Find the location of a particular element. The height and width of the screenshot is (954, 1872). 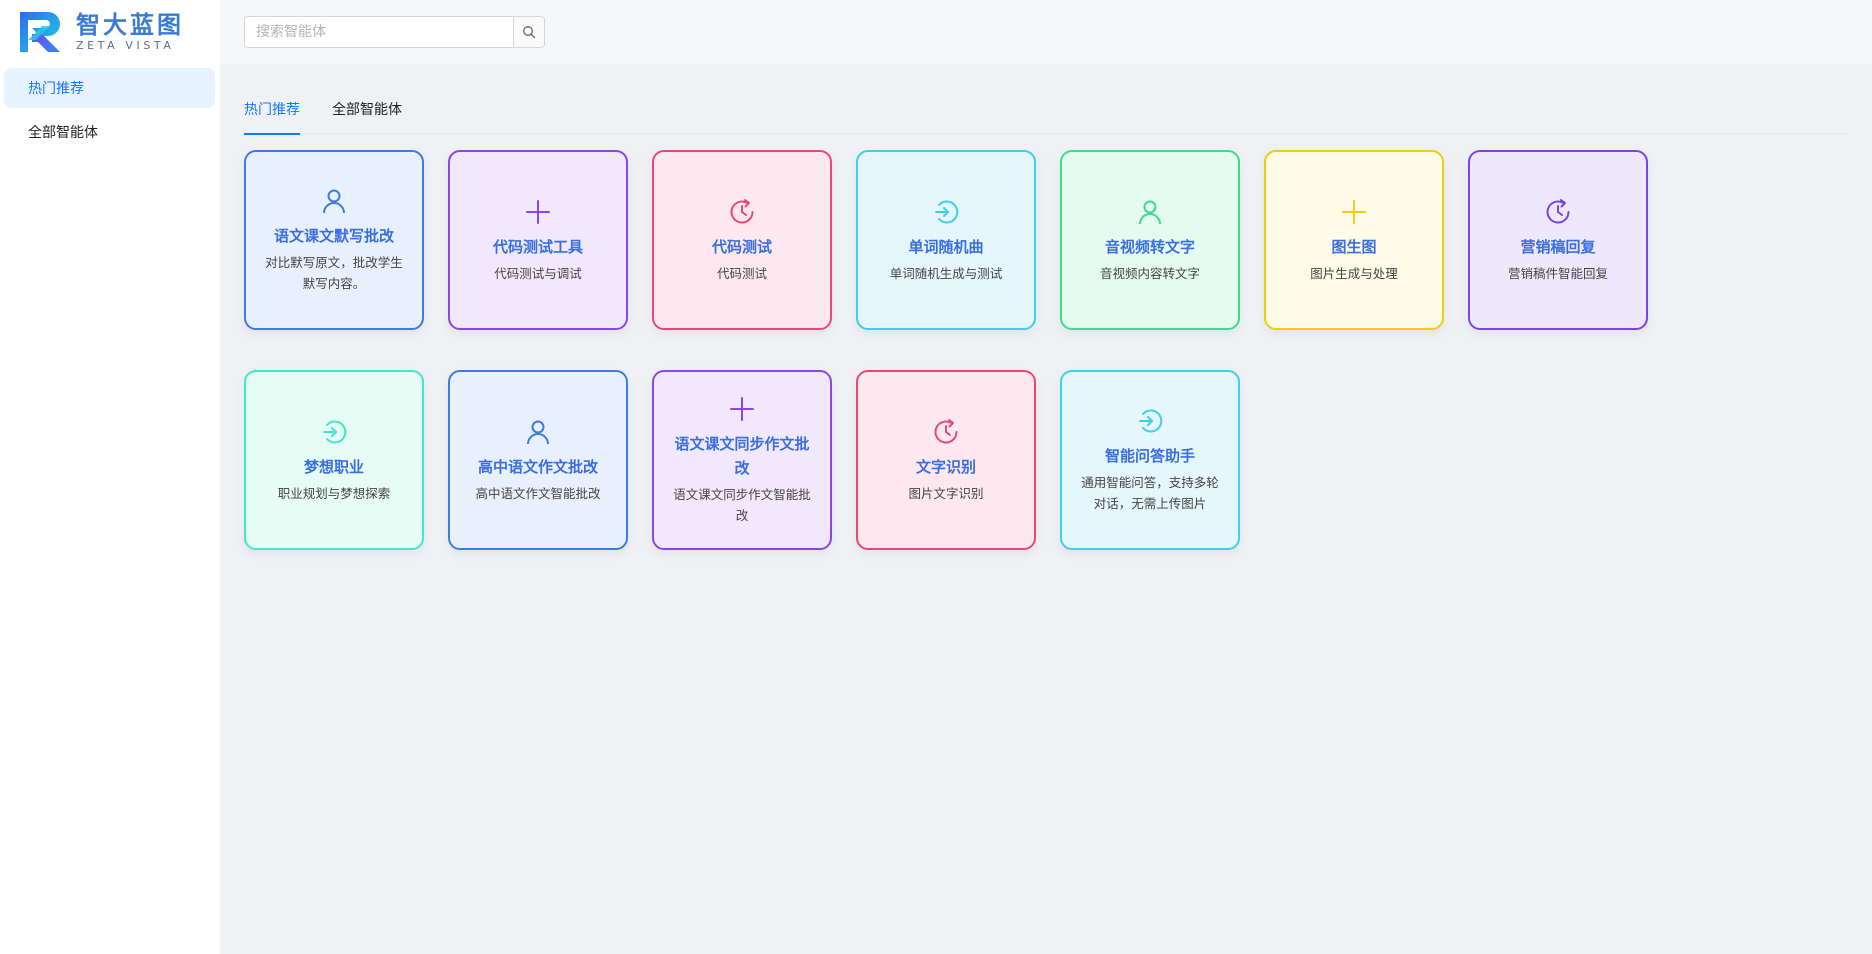

agent-card: 代码测试工具 代码测试与调试 is located at coordinates (538, 240).